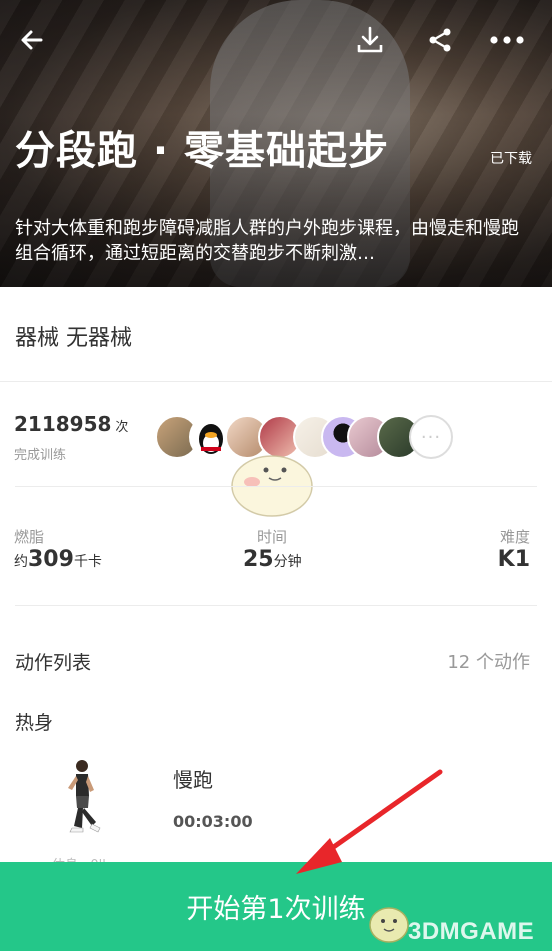 The width and height of the screenshot is (552, 951). I want to click on back-arrow-icon, so click(32, 40).